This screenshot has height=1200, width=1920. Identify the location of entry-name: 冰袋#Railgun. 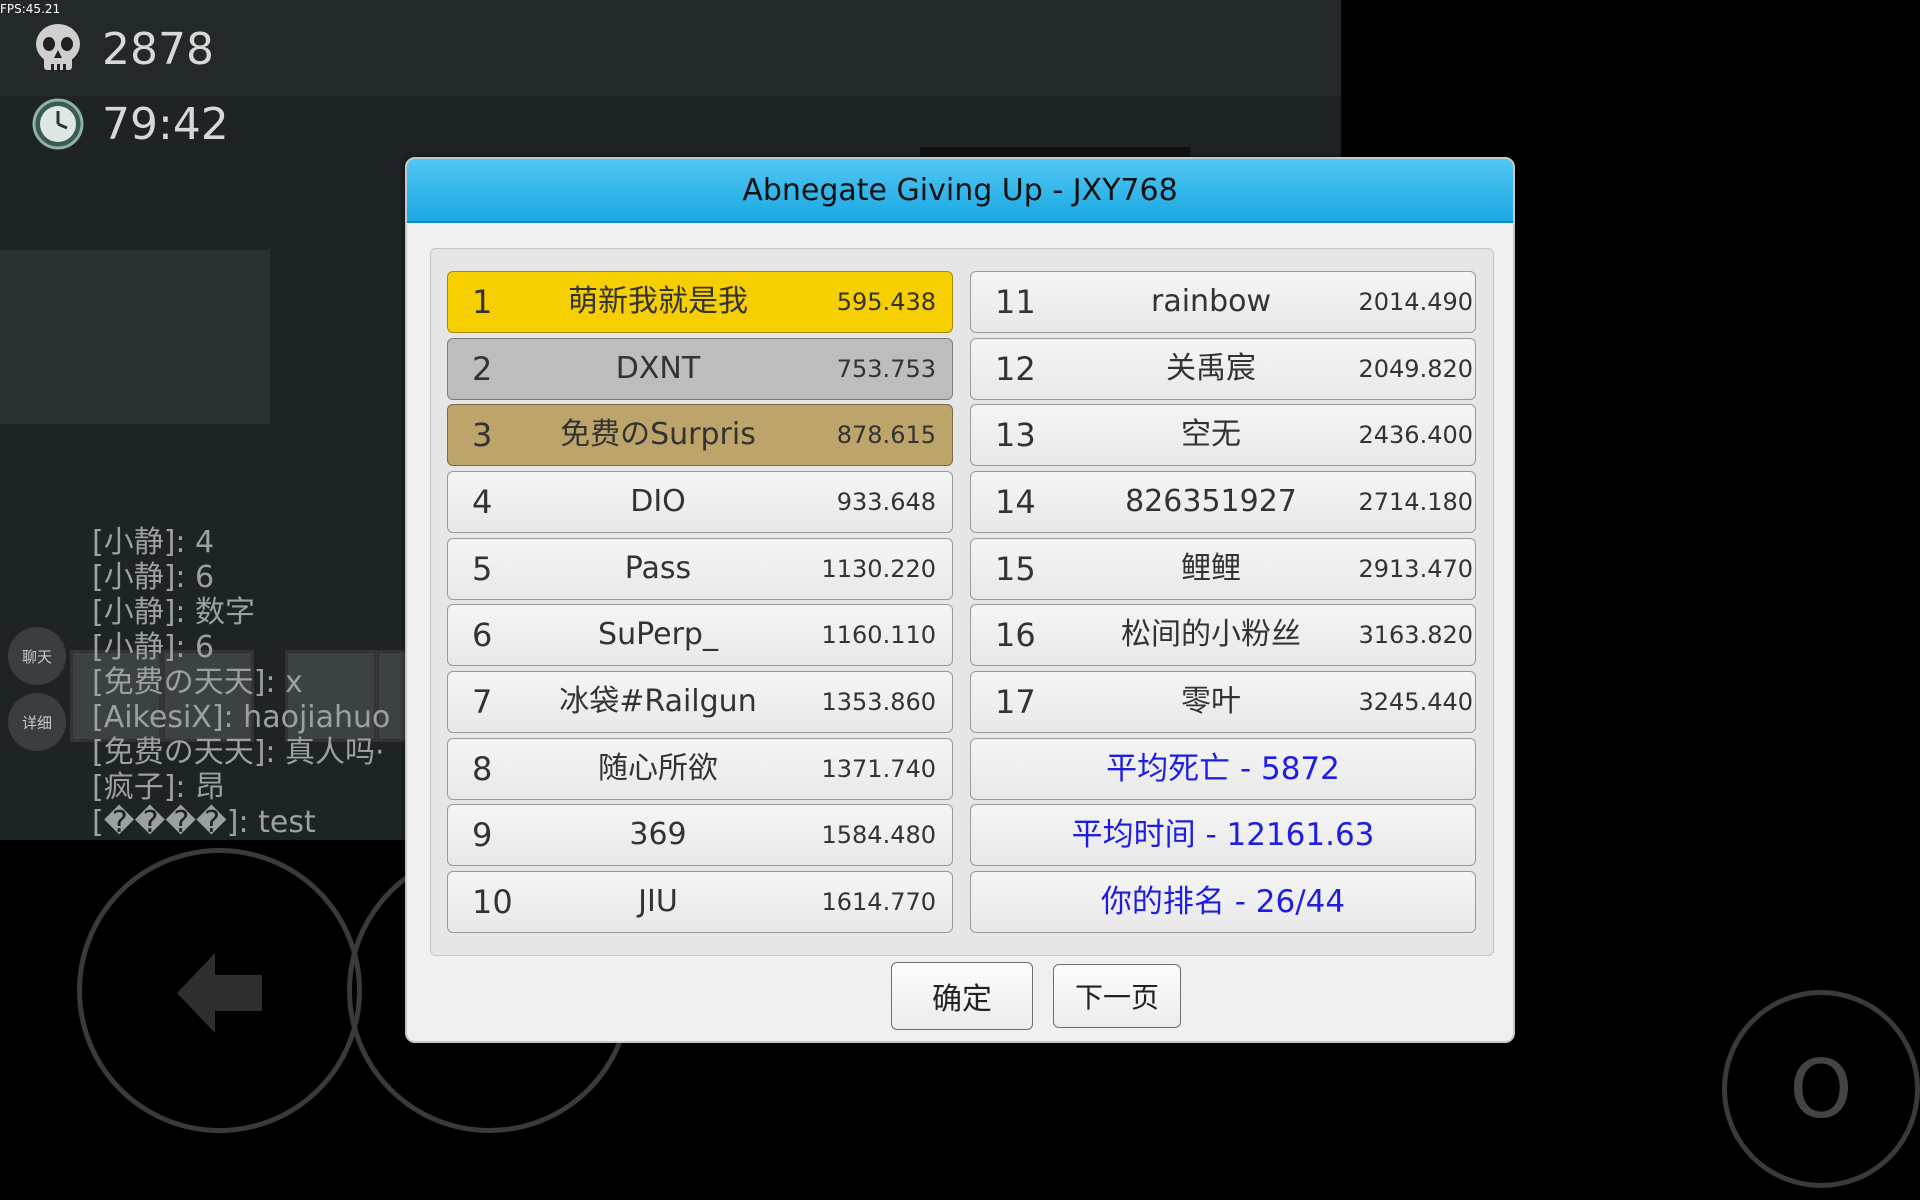
(658, 701).